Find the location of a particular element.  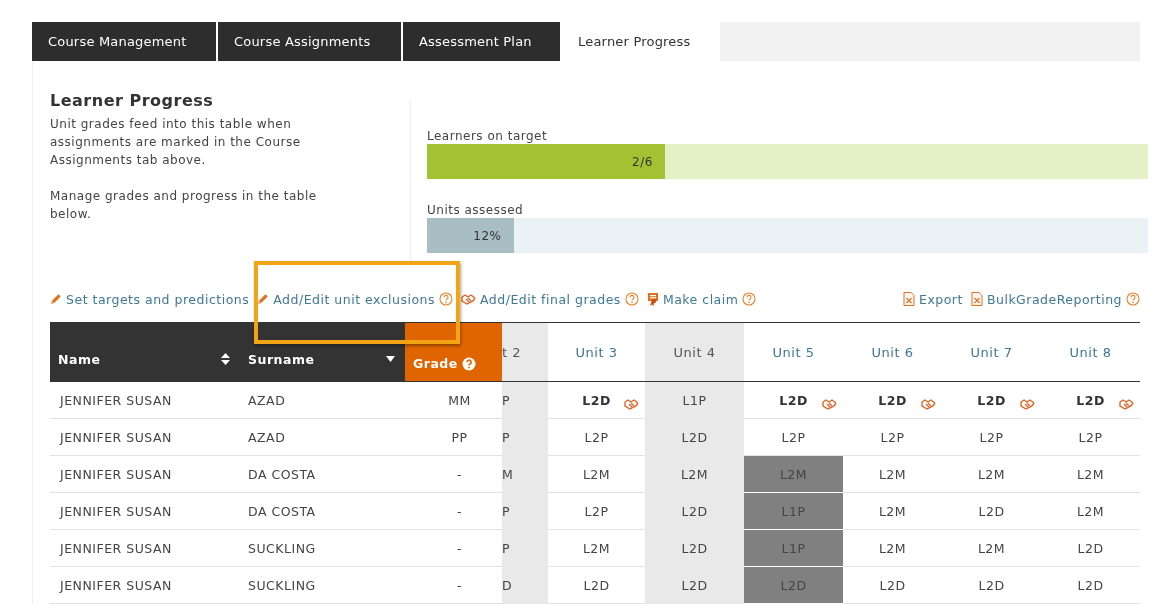

column-header: t 2 is located at coordinates (525, 352).